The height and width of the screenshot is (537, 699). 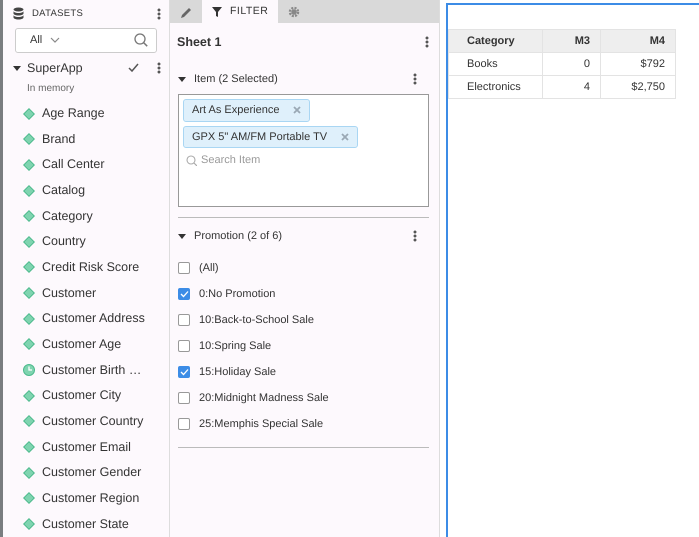 What do you see at coordinates (36, 40) in the screenshot?
I see `filter-value: All` at bounding box center [36, 40].